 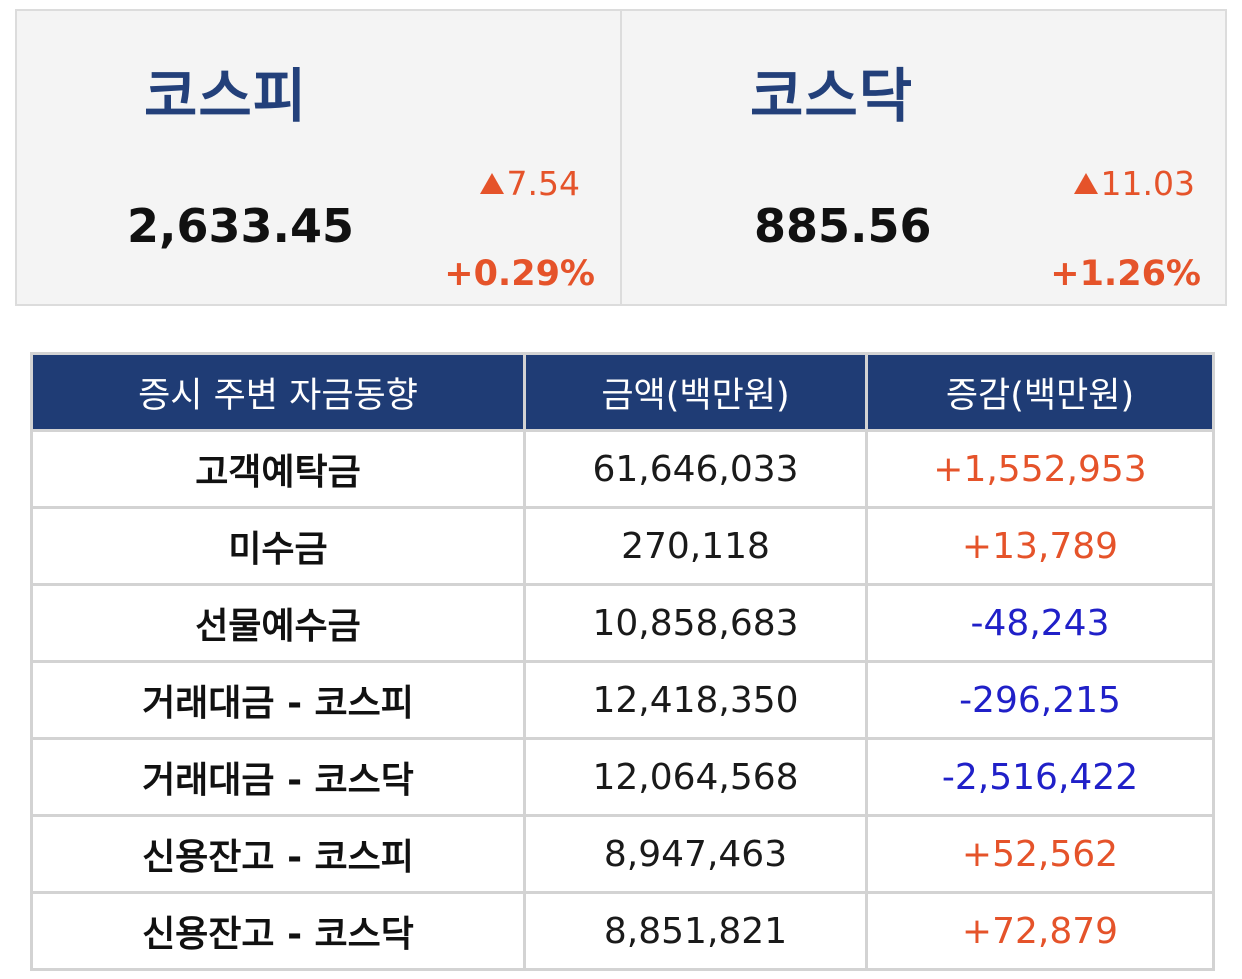 What do you see at coordinates (278, 623) in the screenshot?
I see `row-label: 선물예수금` at bounding box center [278, 623].